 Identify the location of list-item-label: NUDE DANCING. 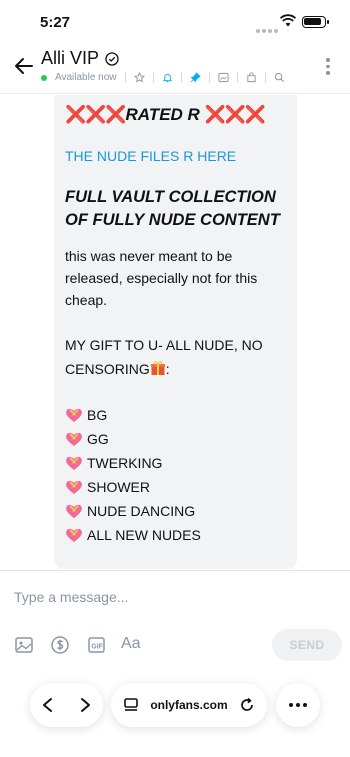
(141, 511).